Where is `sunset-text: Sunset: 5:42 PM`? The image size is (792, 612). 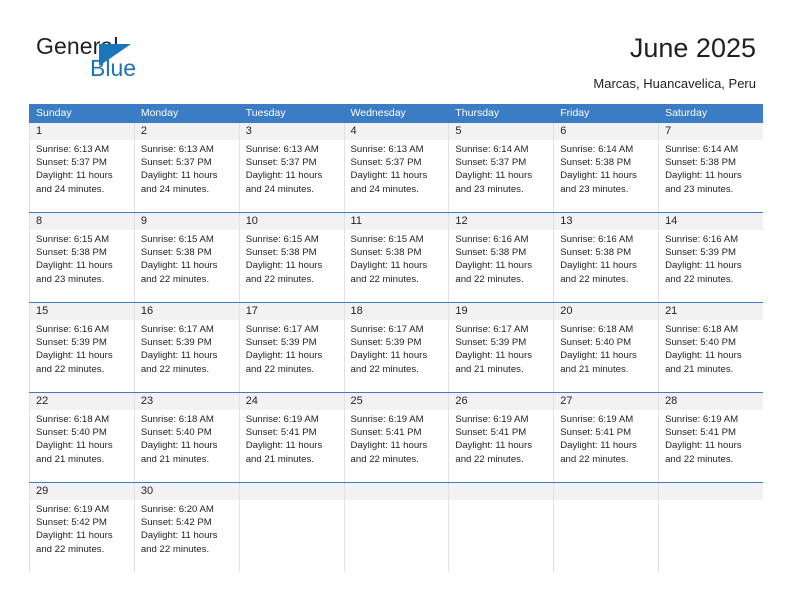 sunset-text: Sunset: 5:42 PM is located at coordinates (176, 523).